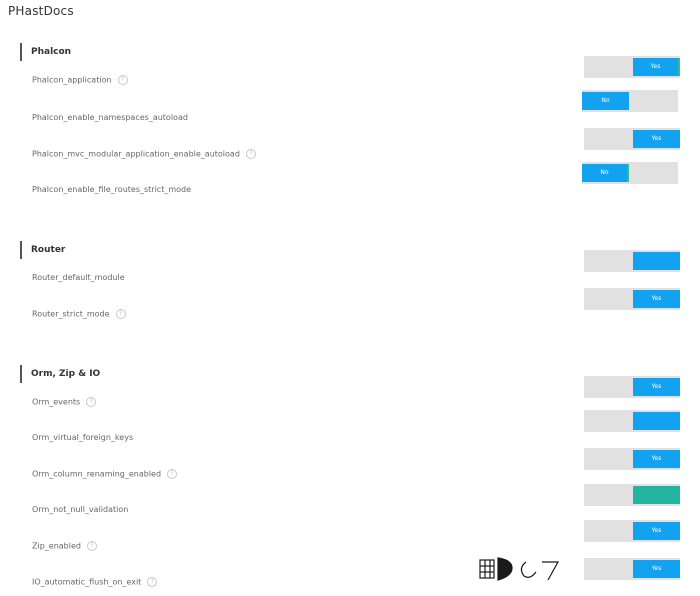 The width and height of the screenshot is (700, 596). What do you see at coordinates (41, 11) in the screenshot?
I see `page-title: PHastDocs` at bounding box center [41, 11].